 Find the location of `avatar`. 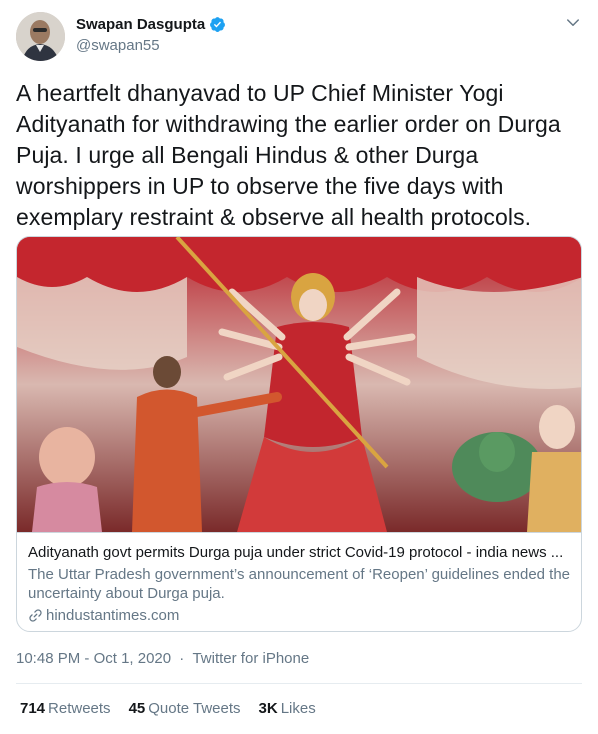

avatar is located at coordinates (40, 36).